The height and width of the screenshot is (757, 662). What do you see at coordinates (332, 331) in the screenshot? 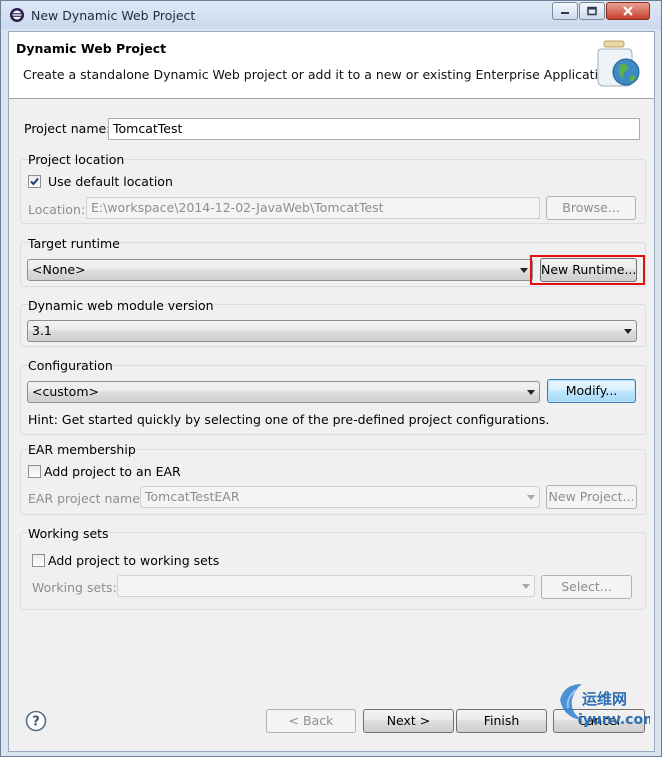
I see `module-version-select: 3.1` at bounding box center [332, 331].